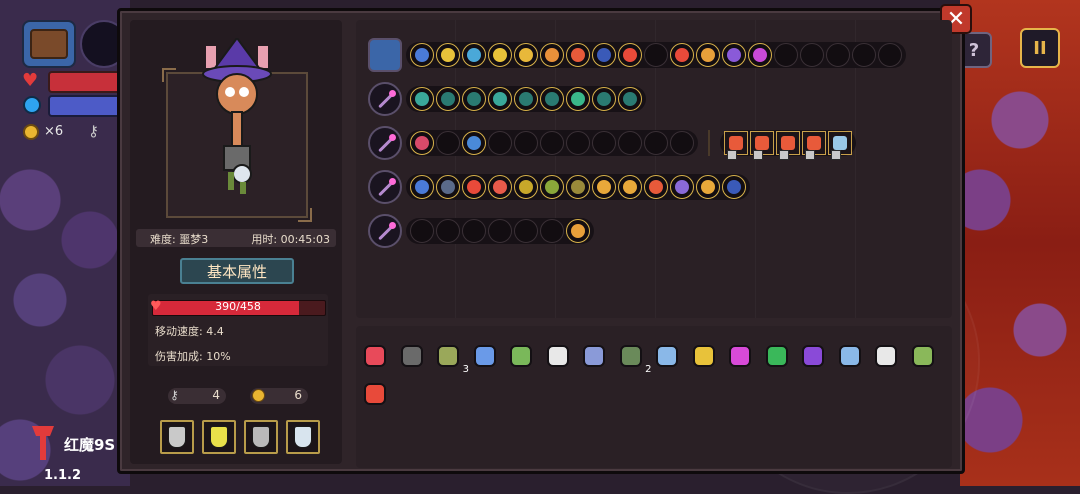  Describe the element at coordinates (49, 44) in the screenshot. I see `inventory-chest-button` at that location.